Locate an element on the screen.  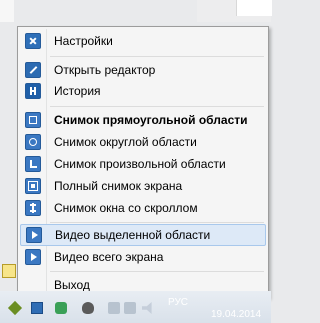
settings-icon is located at coordinates (33, 41).